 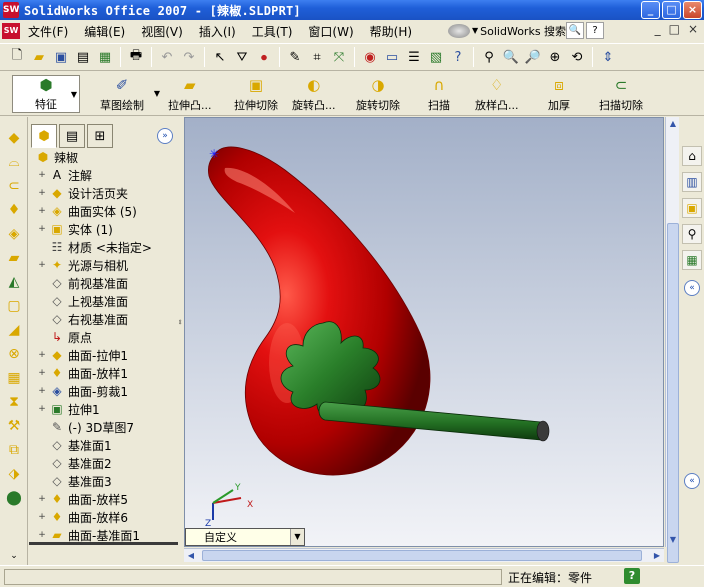 What do you see at coordinates (39, 57) in the screenshot?
I see `open-folder-icon: ▰` at bounding box center [39, 57].